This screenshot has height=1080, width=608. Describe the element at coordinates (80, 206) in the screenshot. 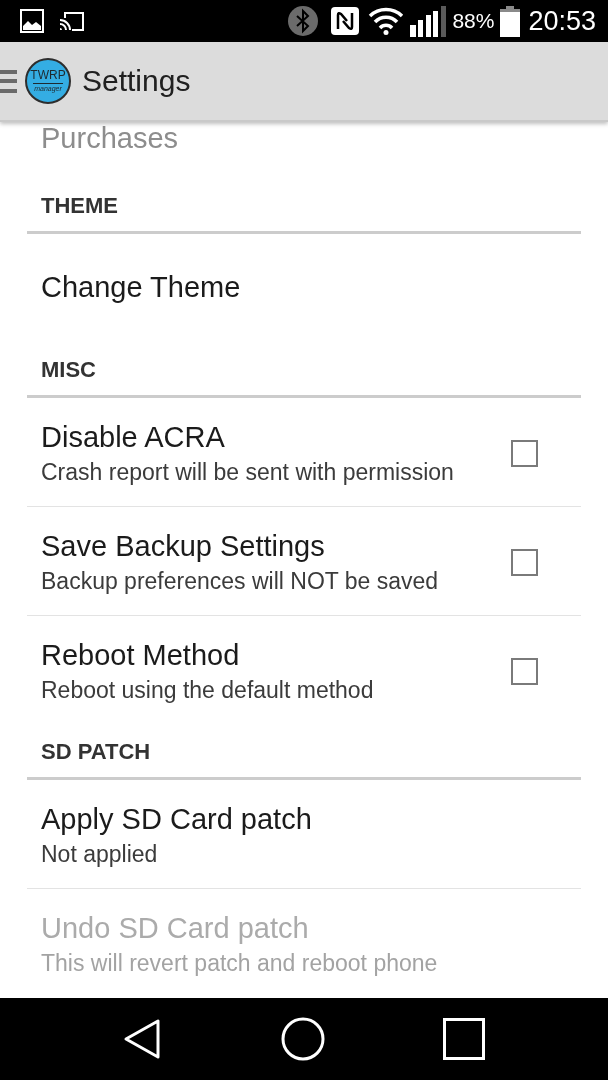

I see `section-header: THEME` at that location.